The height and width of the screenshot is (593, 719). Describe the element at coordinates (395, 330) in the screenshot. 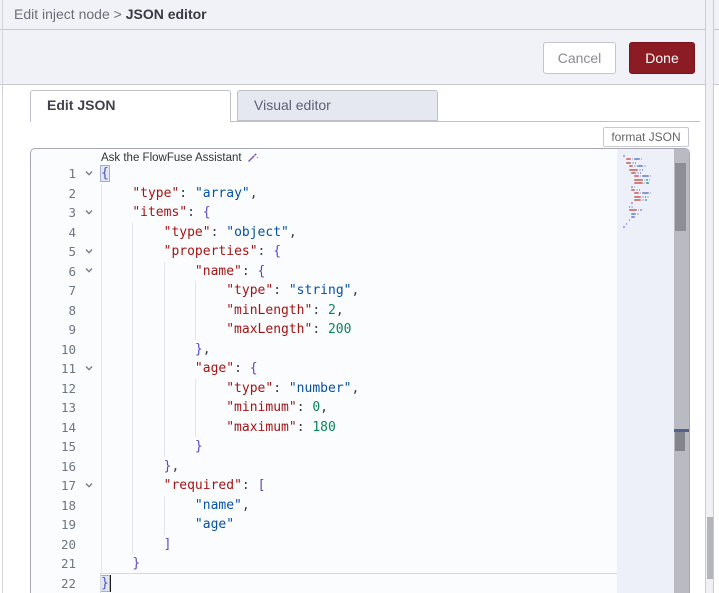

I see `line-content: "maxLength": 200` at that location.